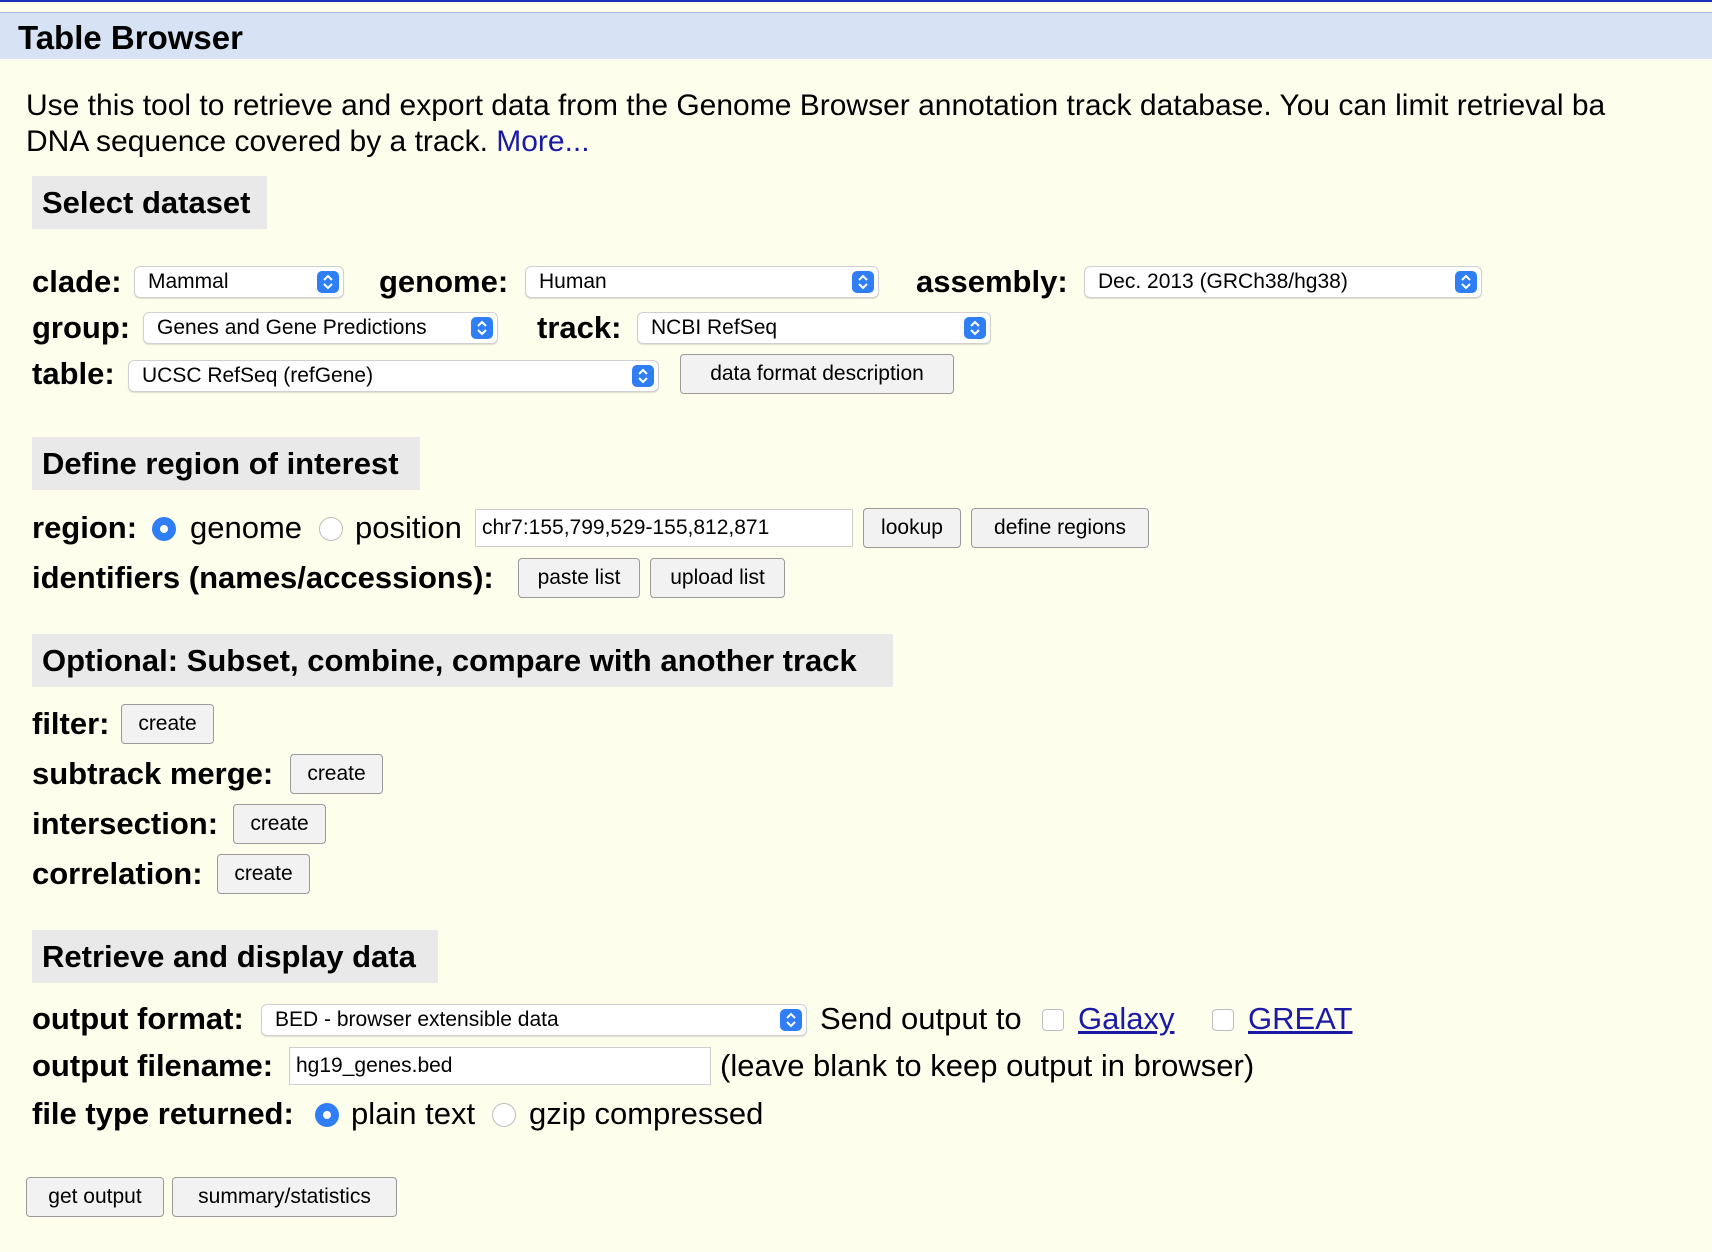  I want to click on track-label: track:, so click(579, 327).